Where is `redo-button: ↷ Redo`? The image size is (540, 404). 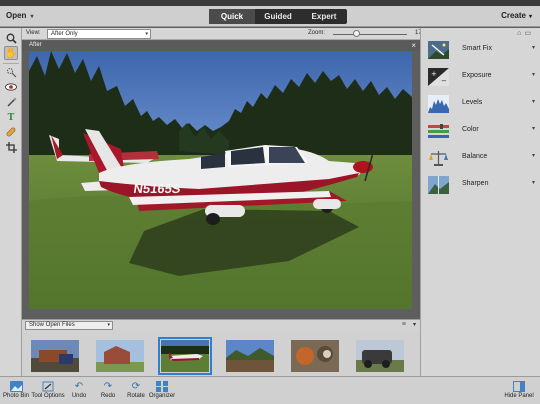
redo-button: ↷ Redo is located at coordinates (108, 389).